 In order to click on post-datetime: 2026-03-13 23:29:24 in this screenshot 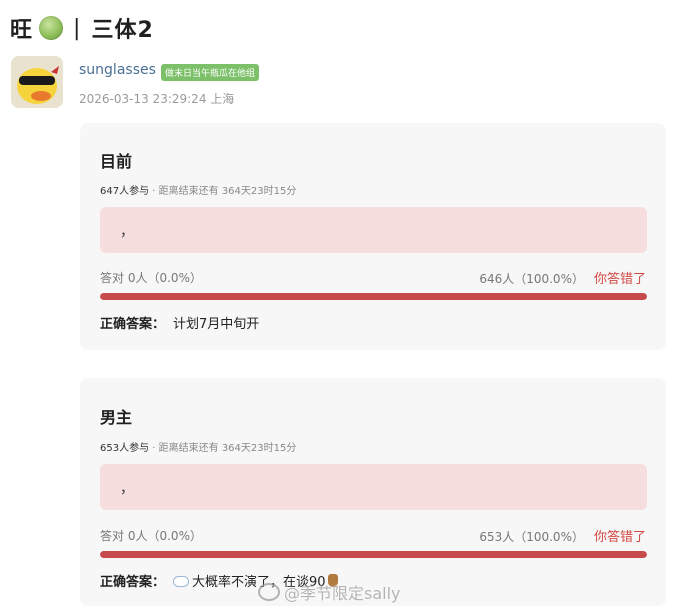, I will do `click(143, 99)`.